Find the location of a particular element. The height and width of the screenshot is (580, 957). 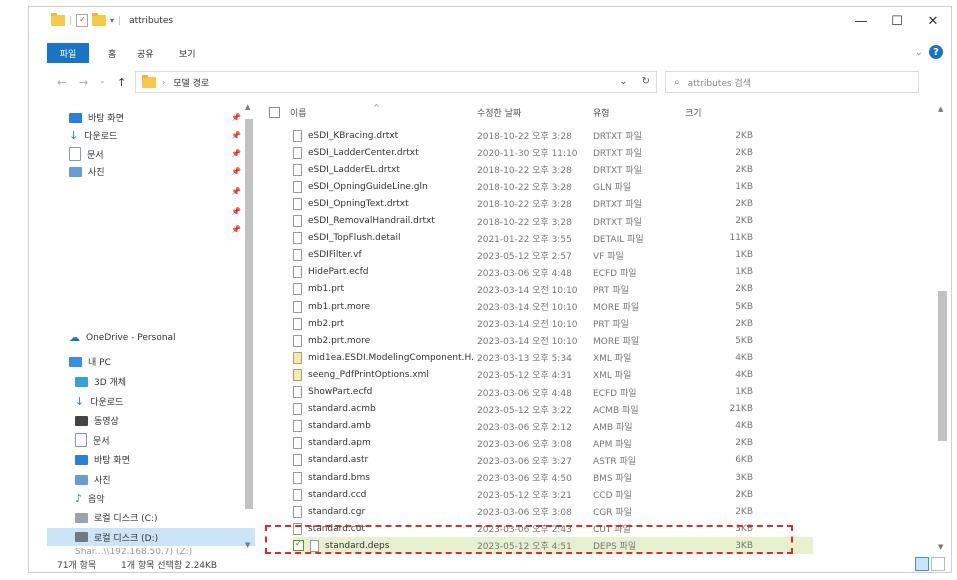

forward-arrow-icon: → is located at coordinates (83, 82).